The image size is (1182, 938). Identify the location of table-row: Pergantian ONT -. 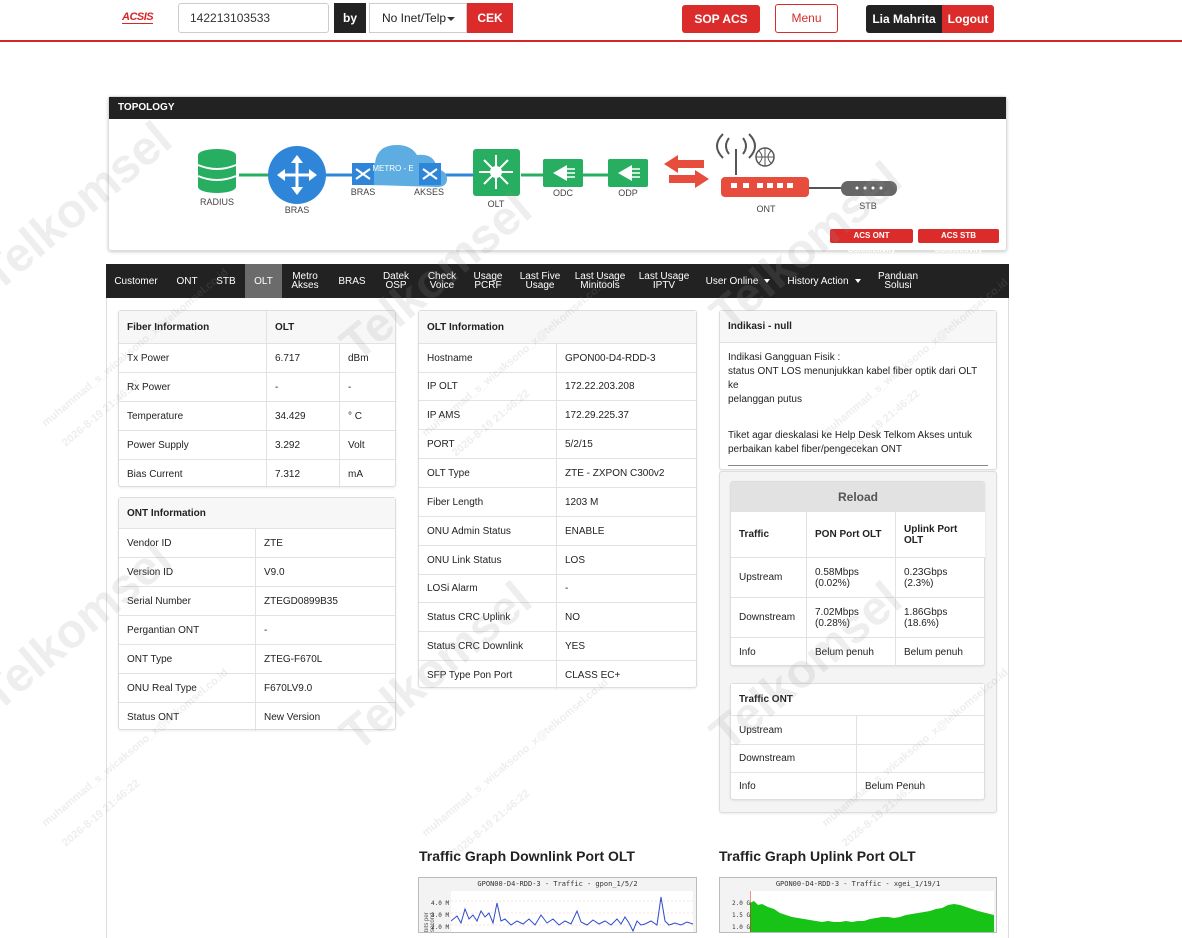
(257, 629).